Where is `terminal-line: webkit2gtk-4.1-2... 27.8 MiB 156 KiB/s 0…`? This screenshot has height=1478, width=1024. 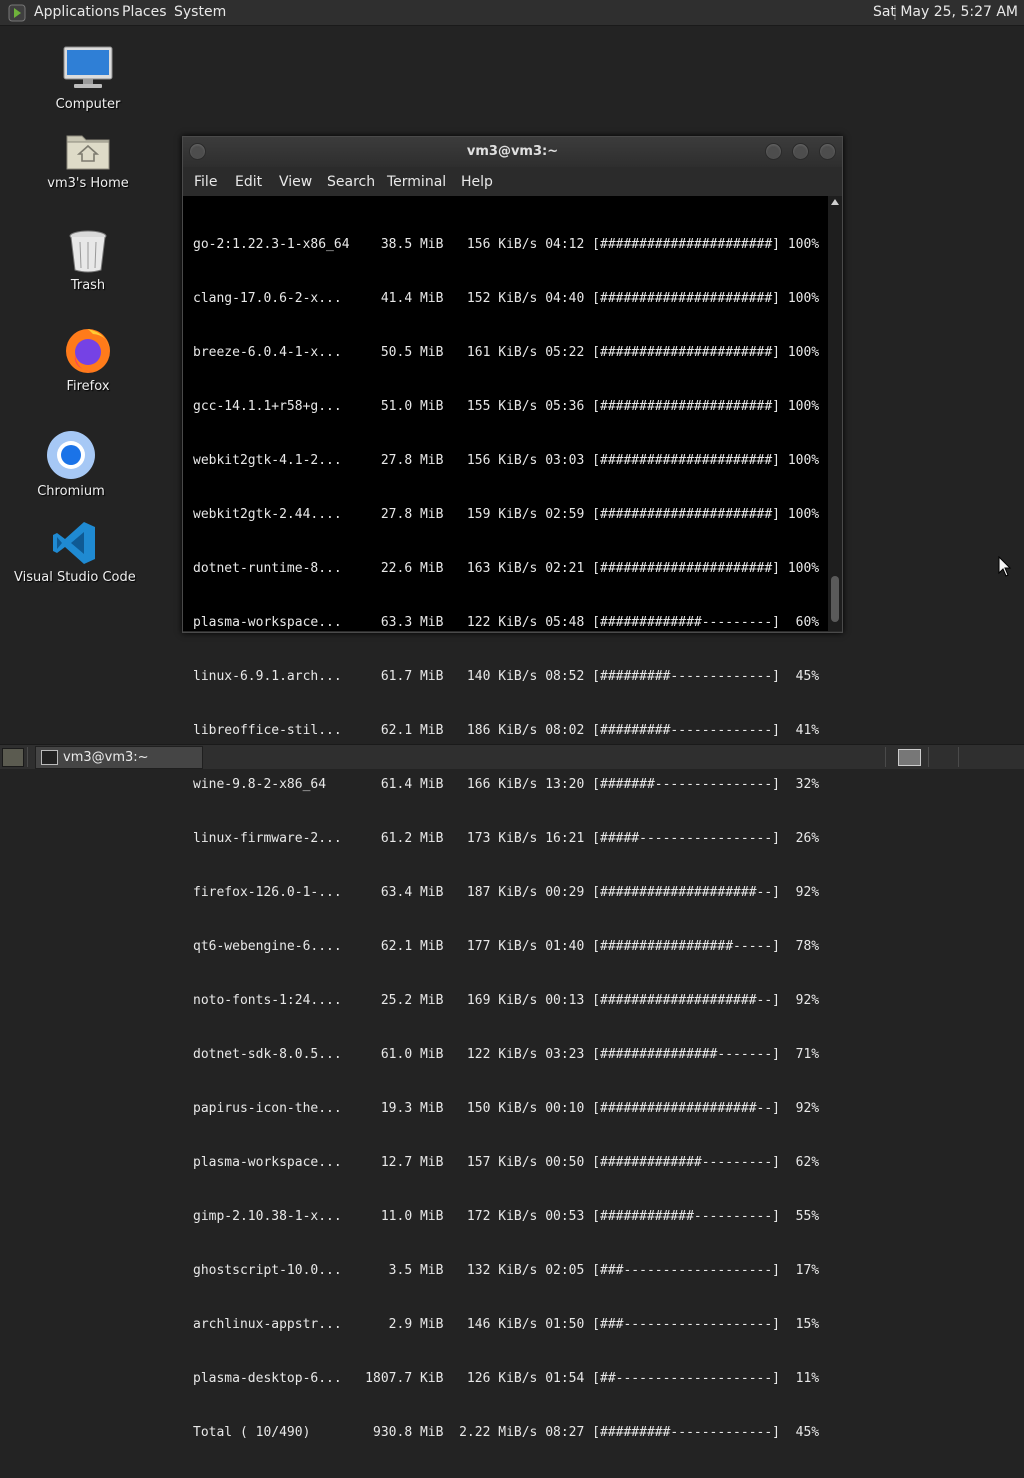
terminal-line: webkit2gtk-4.1-2... 27.8 MiB 156 KiB/s 0… is located at coordinates (506, 460).